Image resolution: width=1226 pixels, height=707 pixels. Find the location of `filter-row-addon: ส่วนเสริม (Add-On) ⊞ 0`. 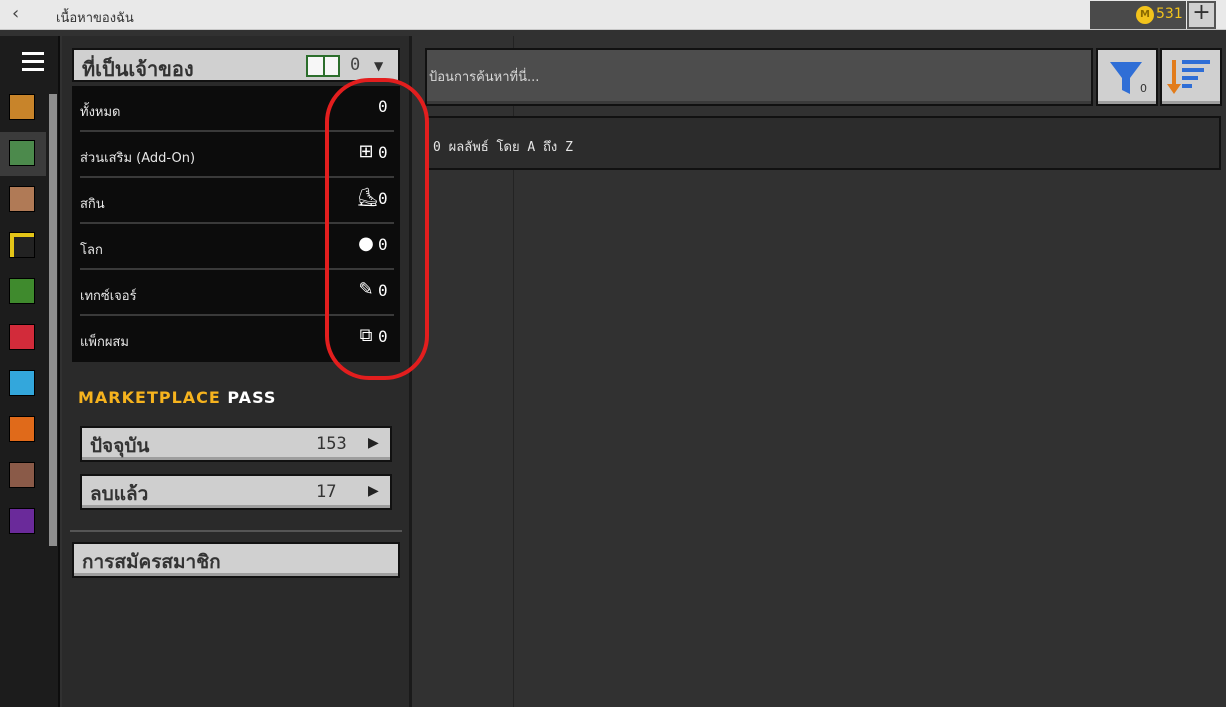

filter-row-addon: ส่วนเสริม (Add-On) ⊞ 0 is located at coordinates (236, 155).